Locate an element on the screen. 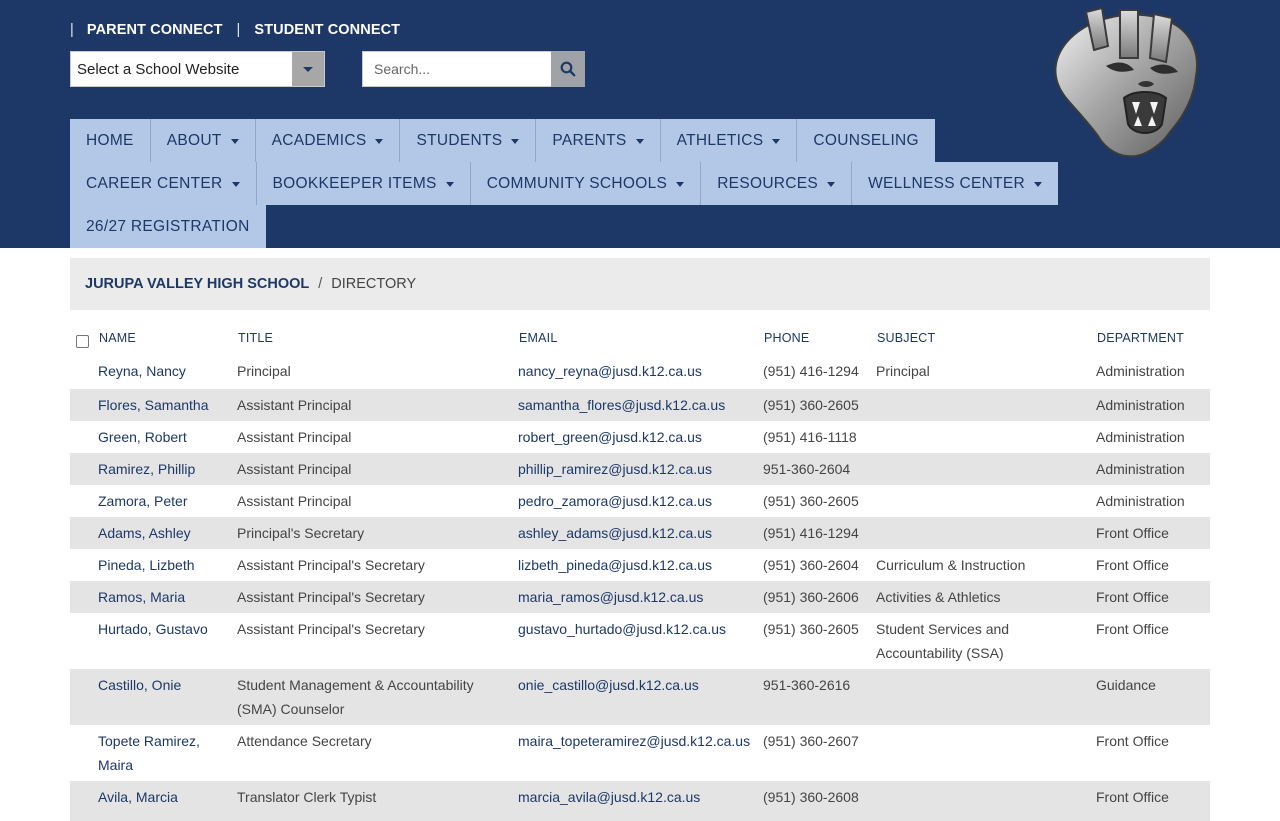  staff-subject: Principal is located at coordinates (903, 371).